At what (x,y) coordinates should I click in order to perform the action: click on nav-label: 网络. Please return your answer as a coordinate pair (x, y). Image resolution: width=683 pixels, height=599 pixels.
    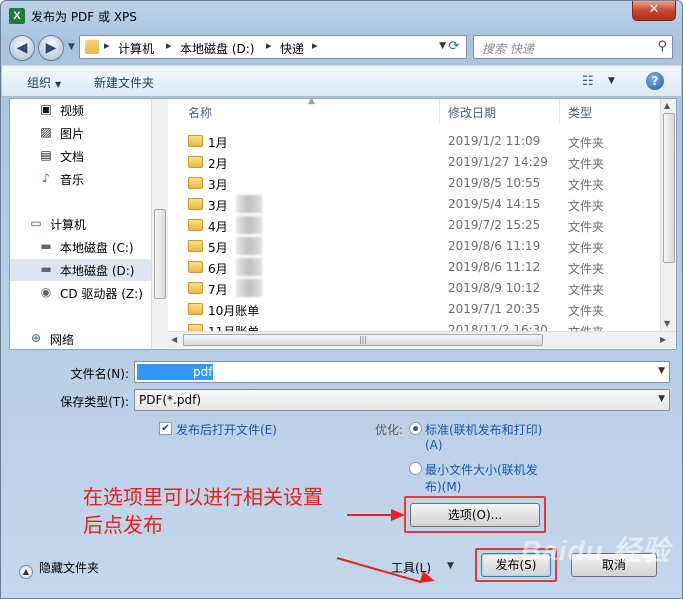
    Looking at the image, I should click on (62, 340).